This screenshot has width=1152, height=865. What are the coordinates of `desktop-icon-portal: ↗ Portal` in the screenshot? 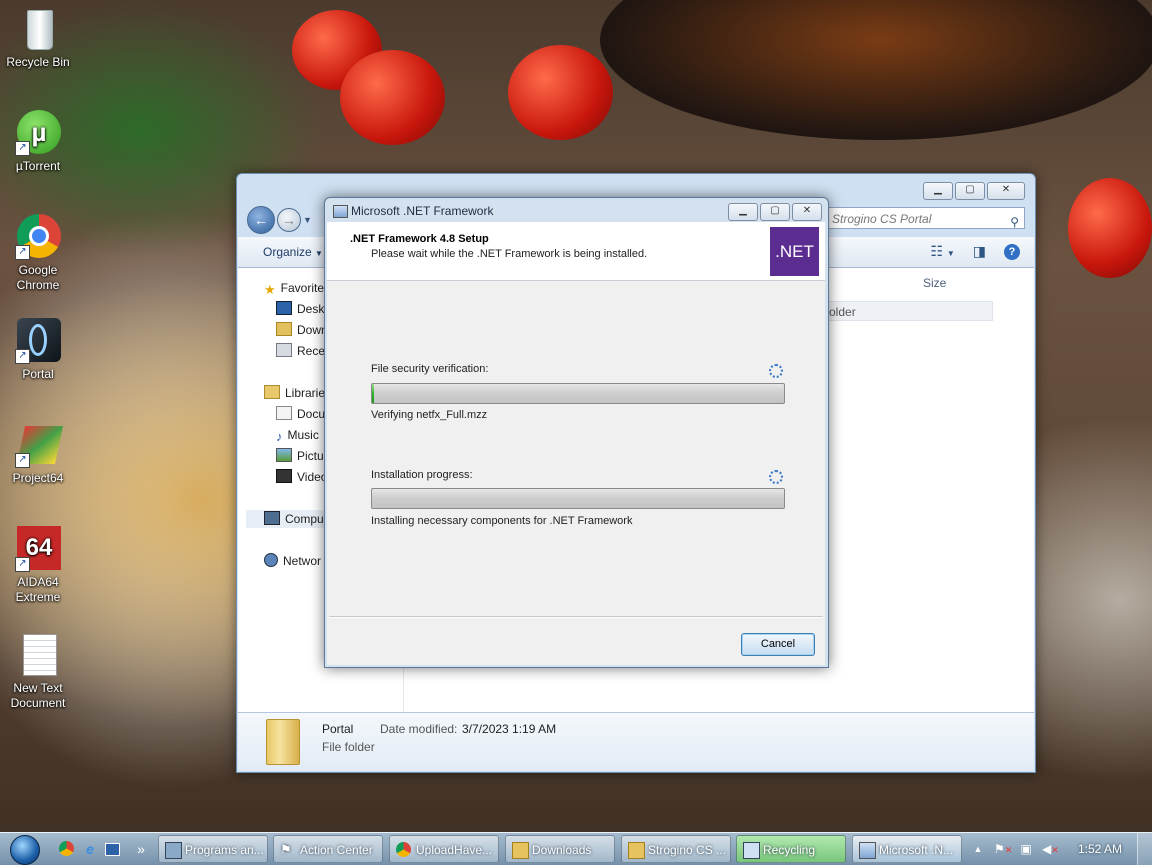 It's located at (38, 350).